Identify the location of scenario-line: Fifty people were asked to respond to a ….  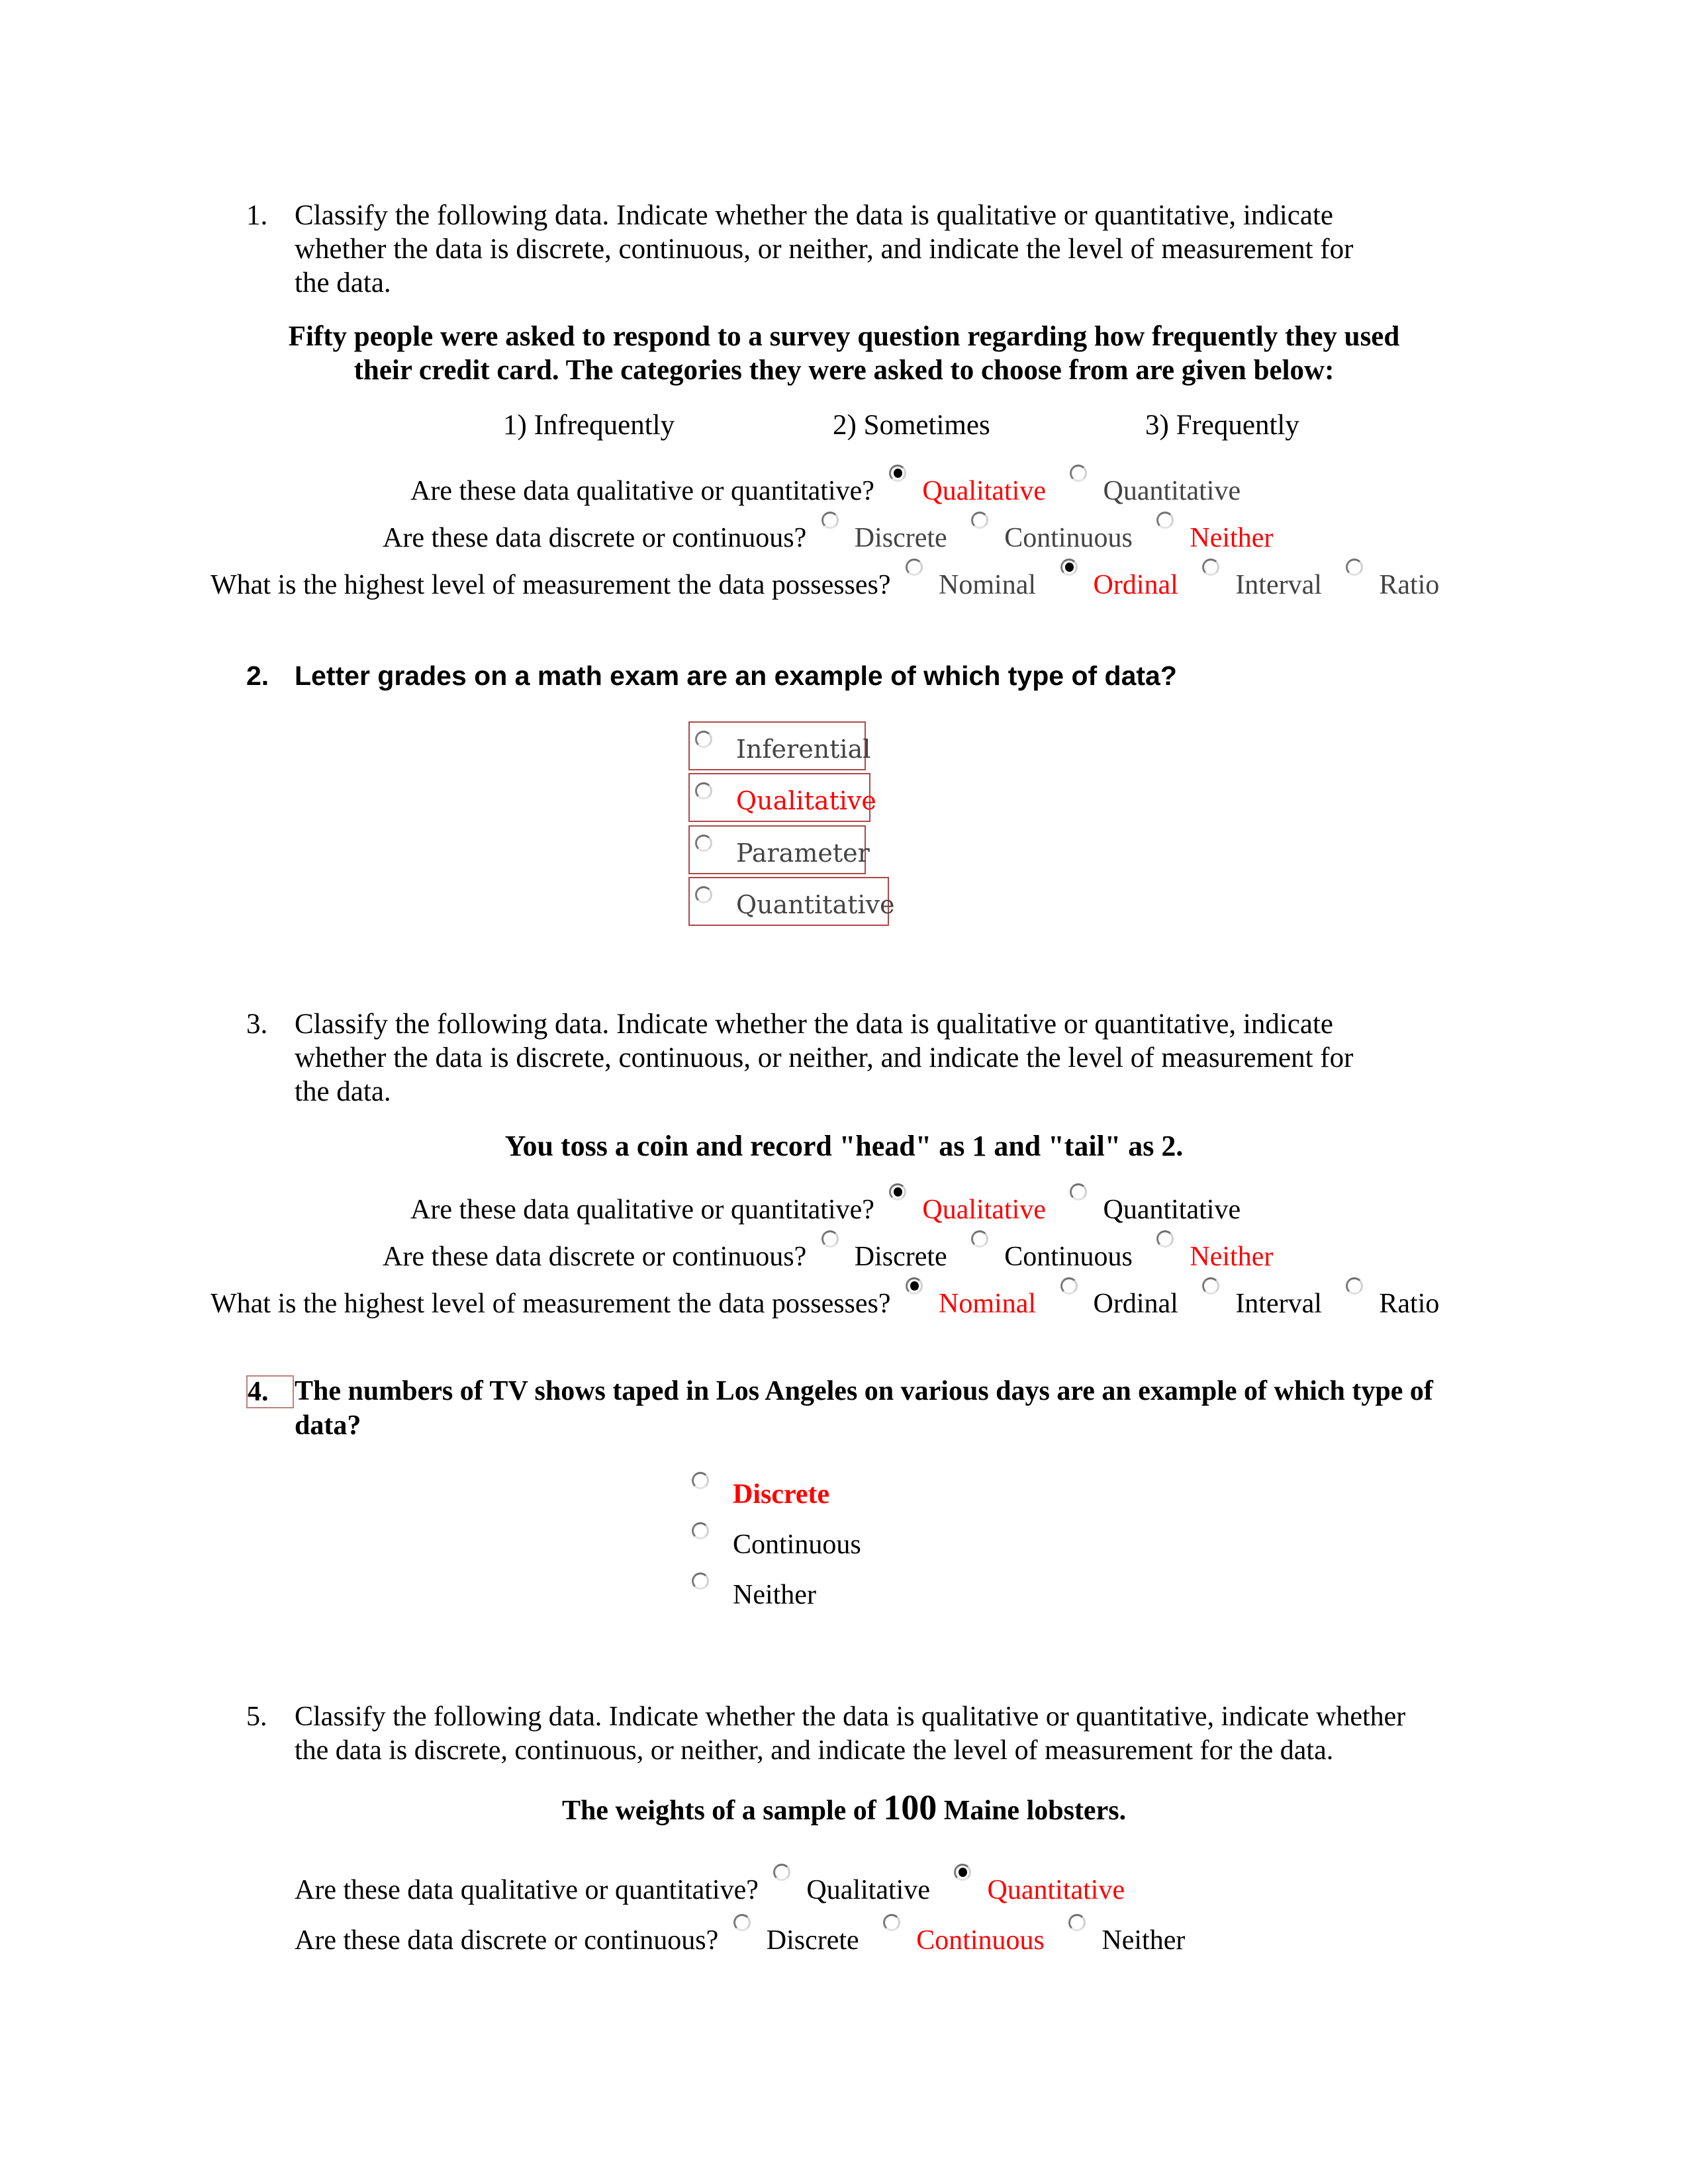
(844, 336).